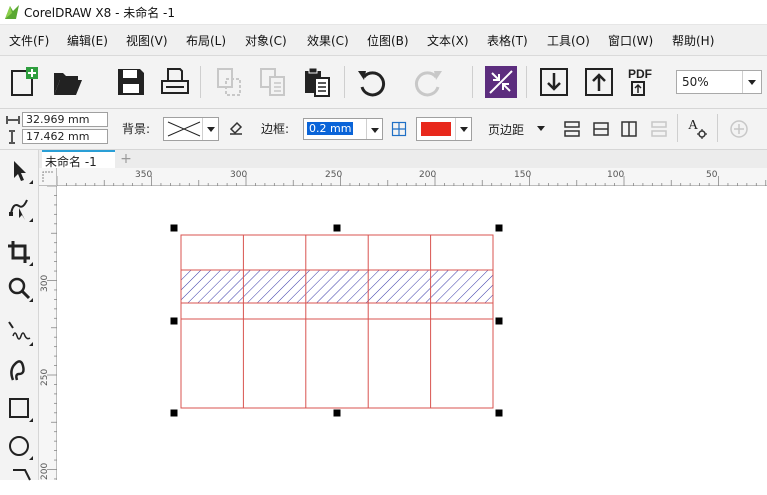 The width and height of the screenshot is (767, 495). What do you see at coordinates (629, 129) in the screenshot?
I see `split-columns-icon` at bounding box center [629, 129].